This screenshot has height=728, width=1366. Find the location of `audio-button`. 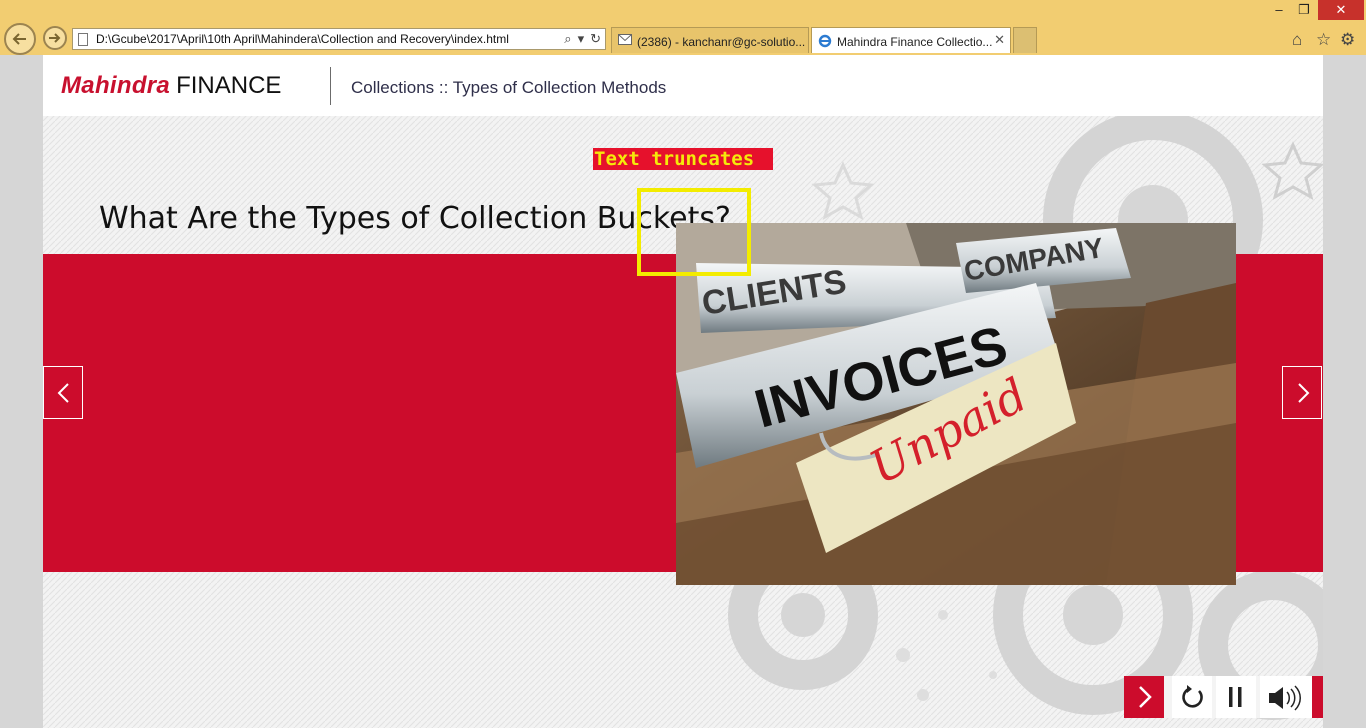

audio-button is located at coordinates (1286, 697).